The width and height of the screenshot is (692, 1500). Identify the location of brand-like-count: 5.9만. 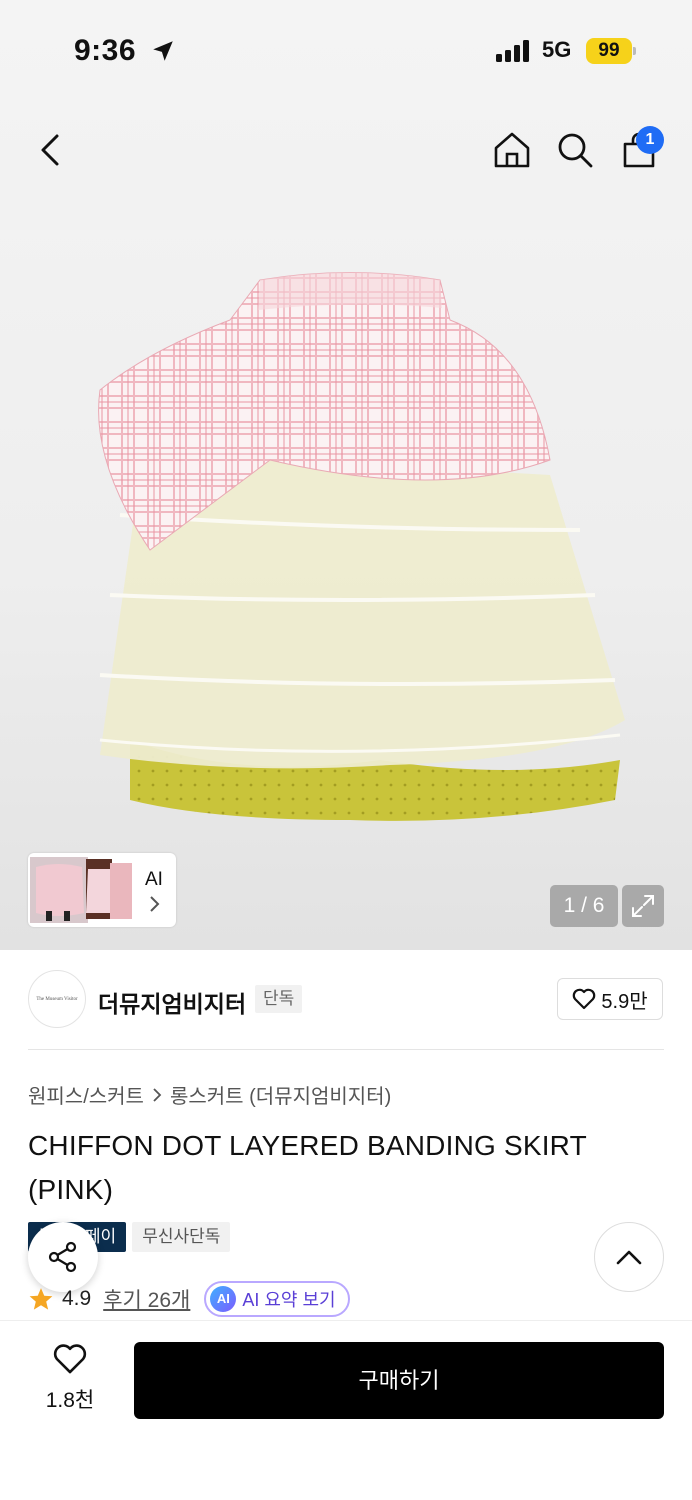
(624, 1001).